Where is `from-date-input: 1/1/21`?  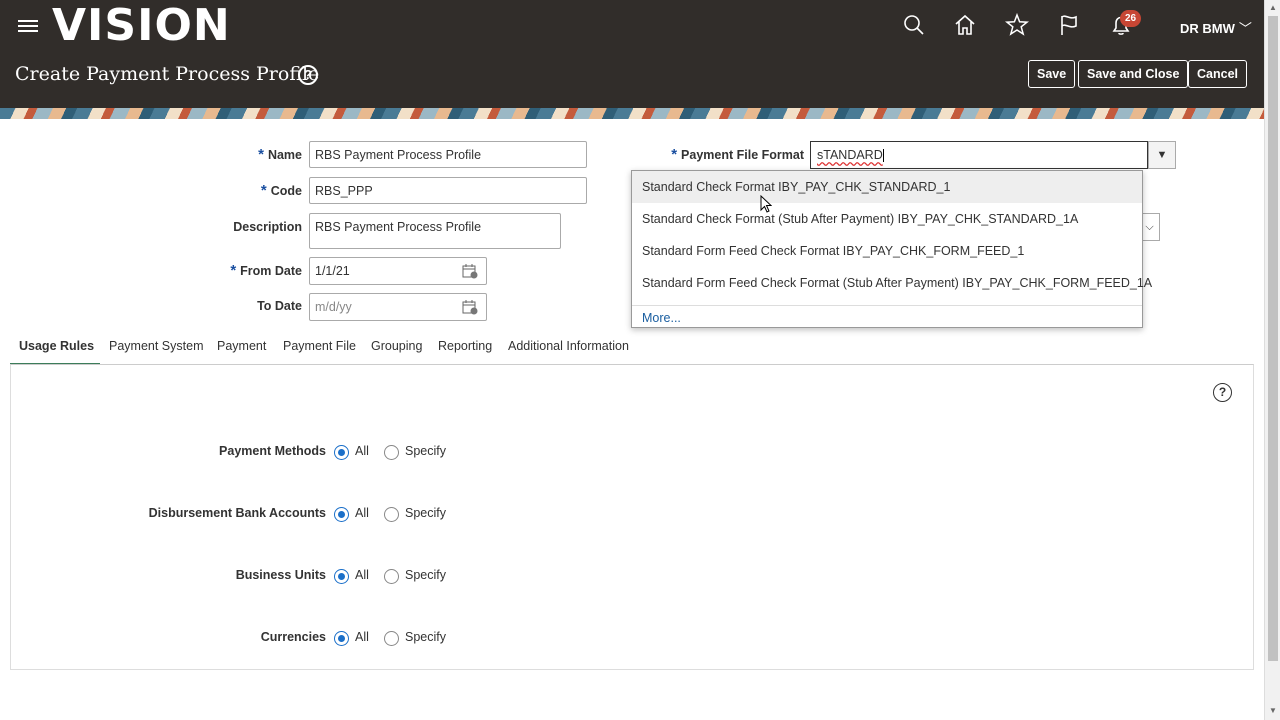 from-date-input: 1/1/21 is located at coordinates (398, 271).